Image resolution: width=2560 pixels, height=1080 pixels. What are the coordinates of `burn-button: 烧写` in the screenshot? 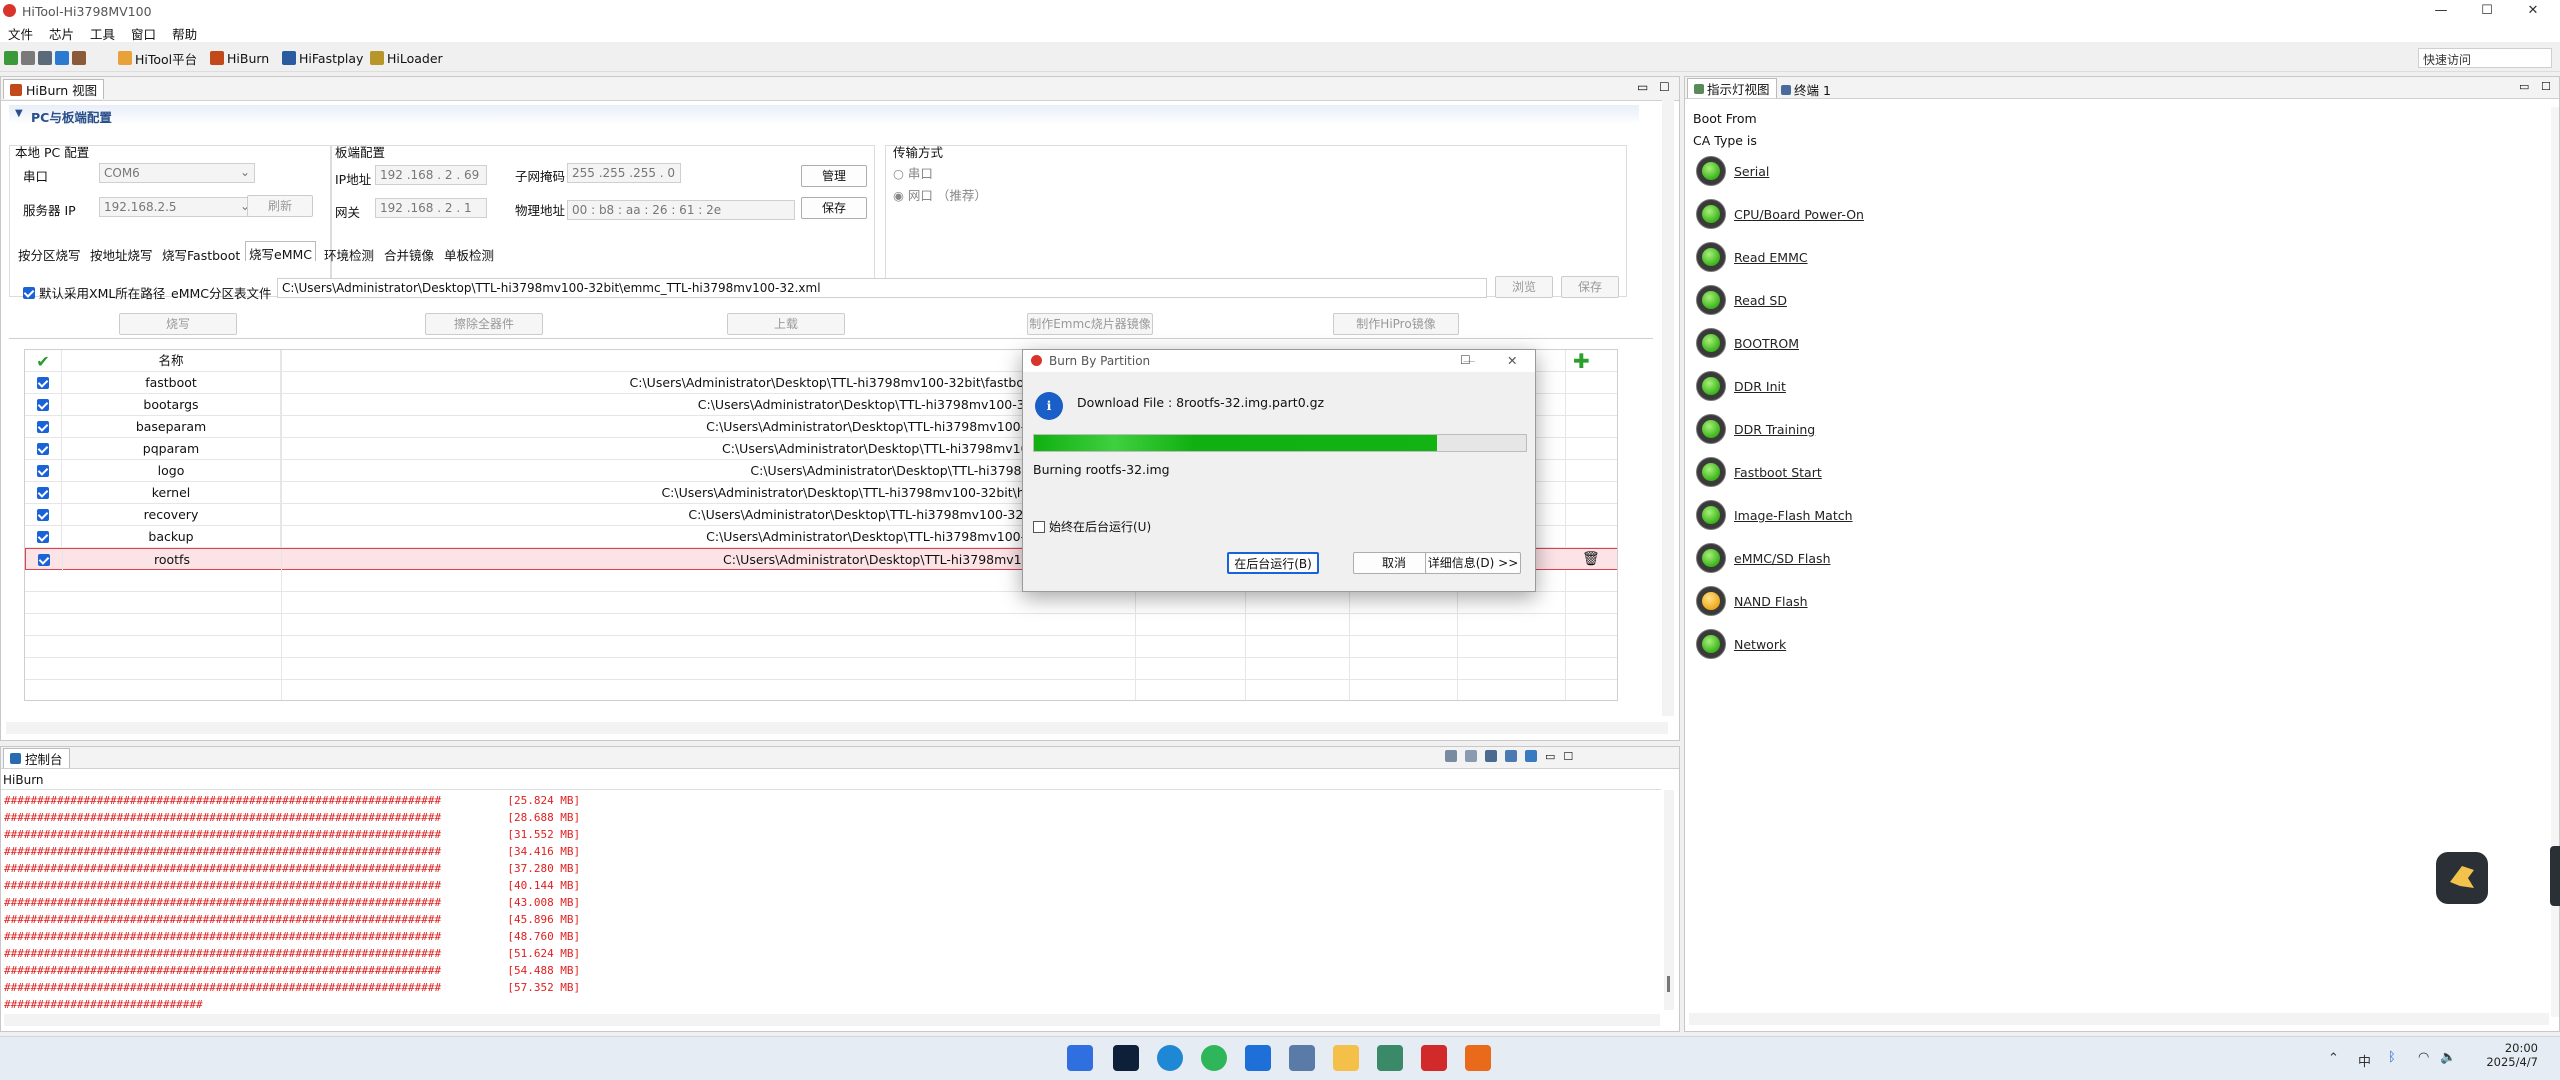 It's located at (178, 324).